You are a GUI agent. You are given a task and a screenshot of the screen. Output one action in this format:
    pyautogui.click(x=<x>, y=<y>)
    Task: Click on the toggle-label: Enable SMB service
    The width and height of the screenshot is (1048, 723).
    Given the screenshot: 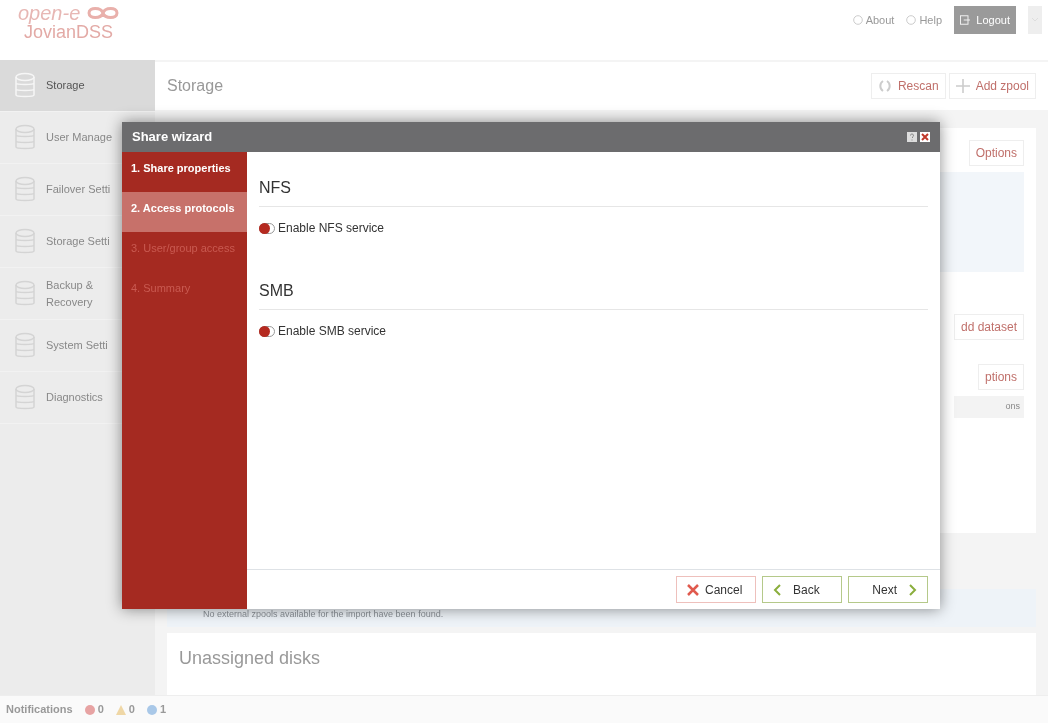 What is the action you would take?
    pyautogui.click(x=332, y=331)
    